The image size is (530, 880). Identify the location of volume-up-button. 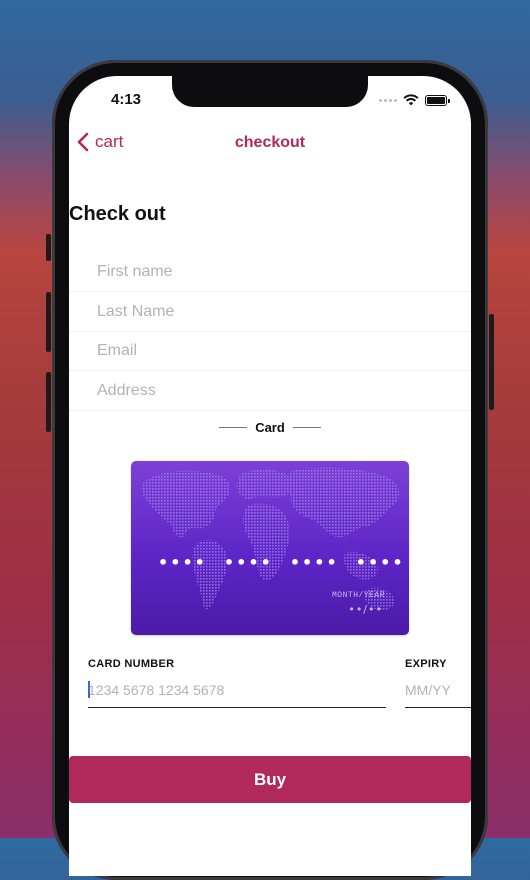
(48, 322).